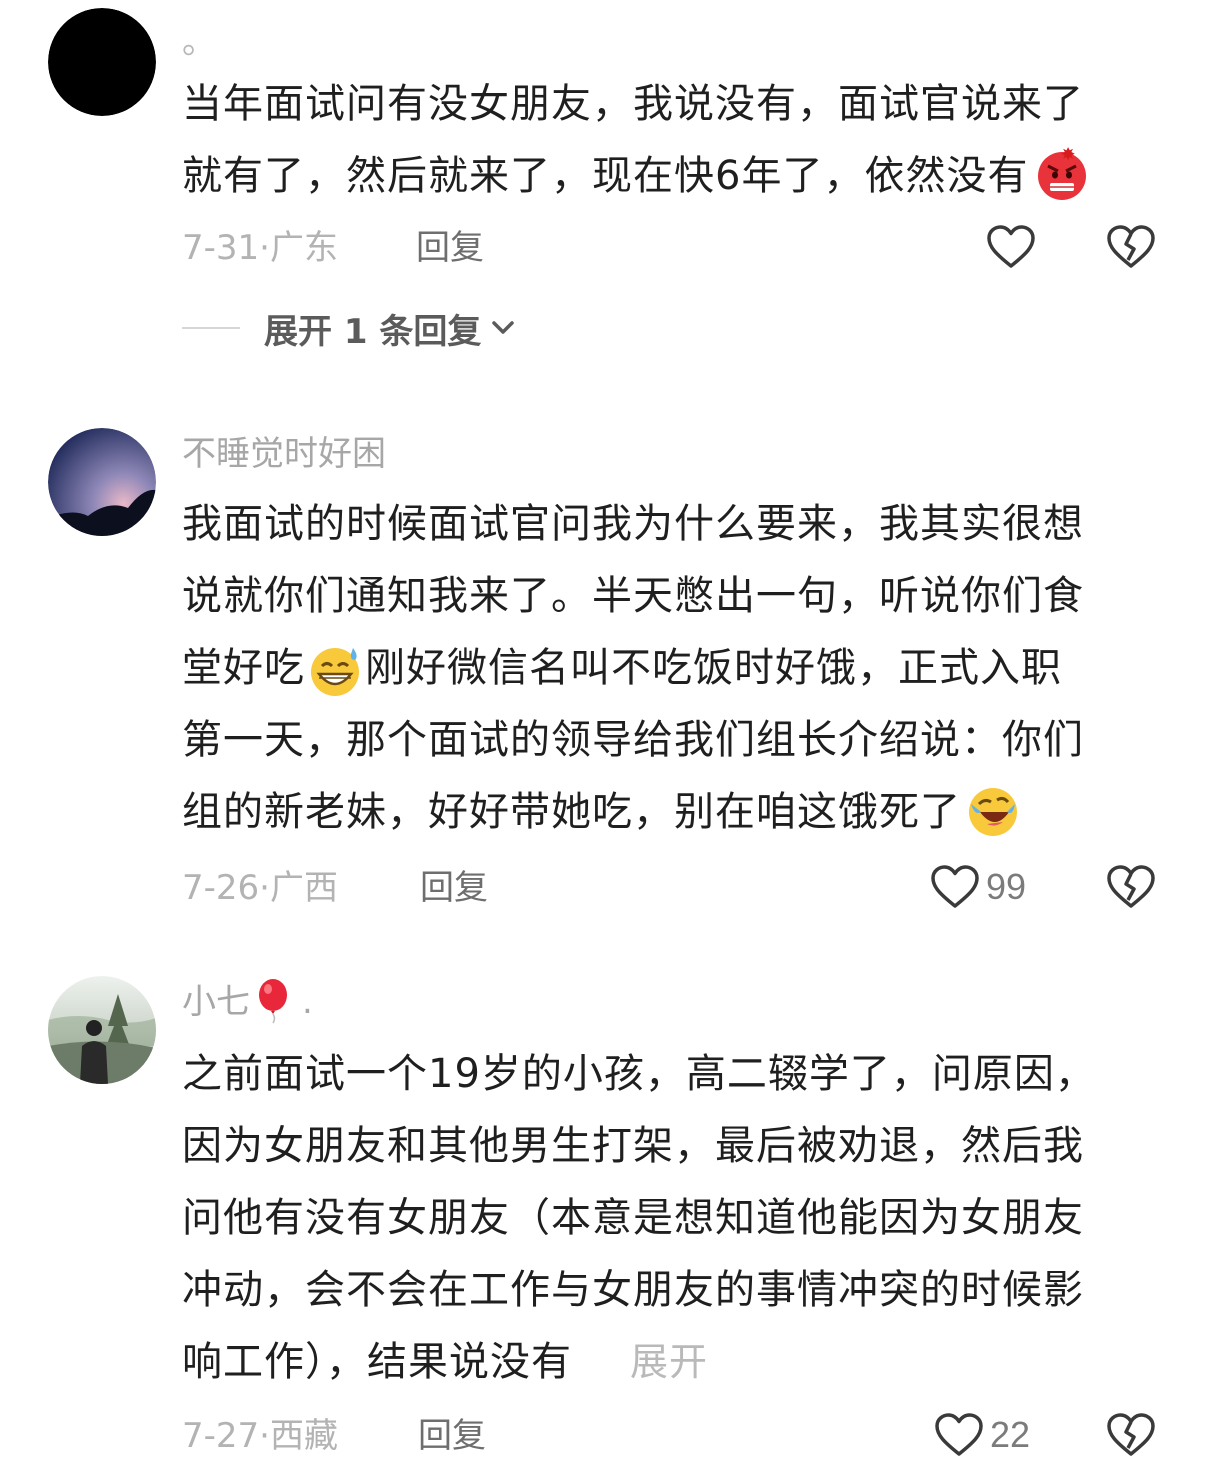 The width and height of the screenshot is (1206, 1470). I want to click on comment-line-text: 组的新老妹，好好带她吃，别在咱这饿死了, so click(571, 812).